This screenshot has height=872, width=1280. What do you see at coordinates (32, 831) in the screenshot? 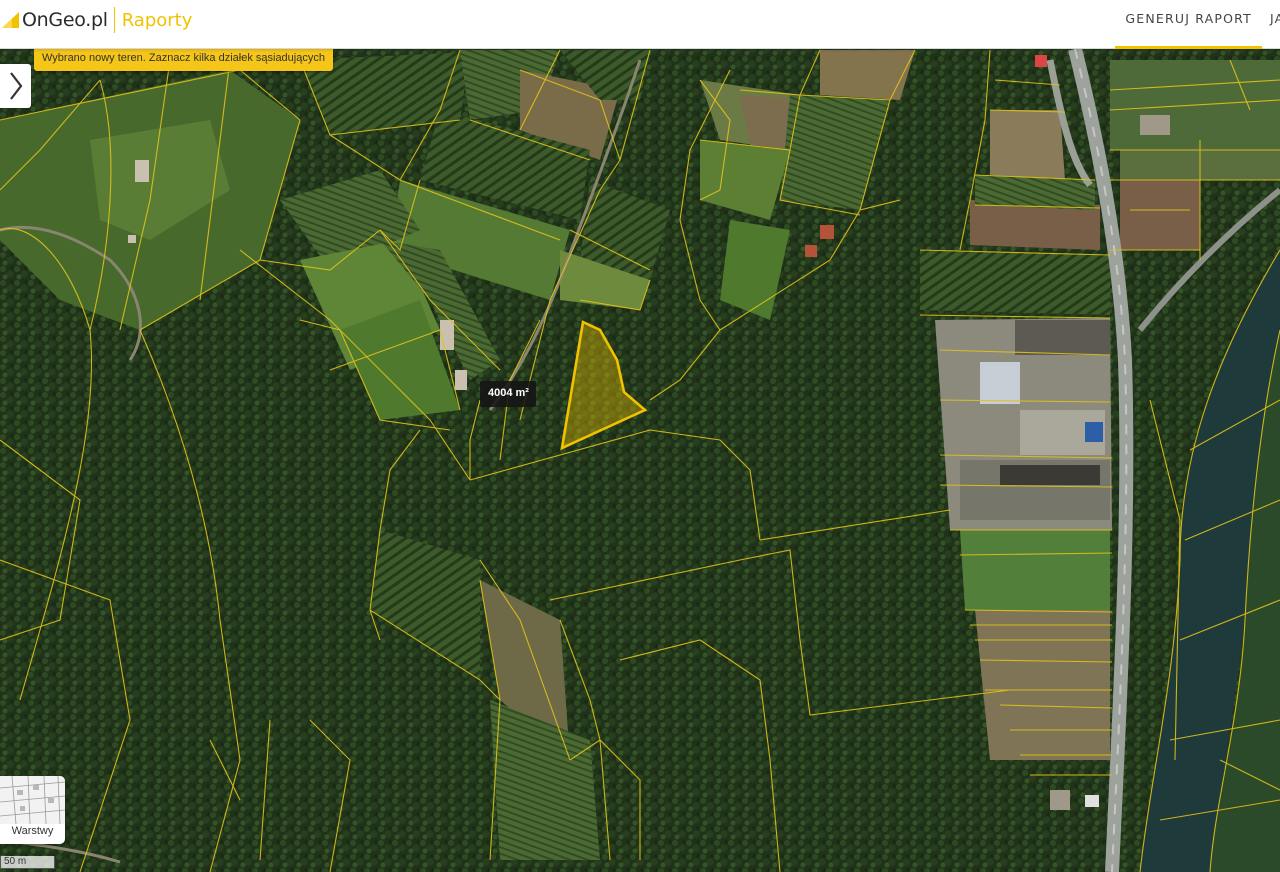
I see `layers-label: Warstwy` at bounding box center [32, 831].